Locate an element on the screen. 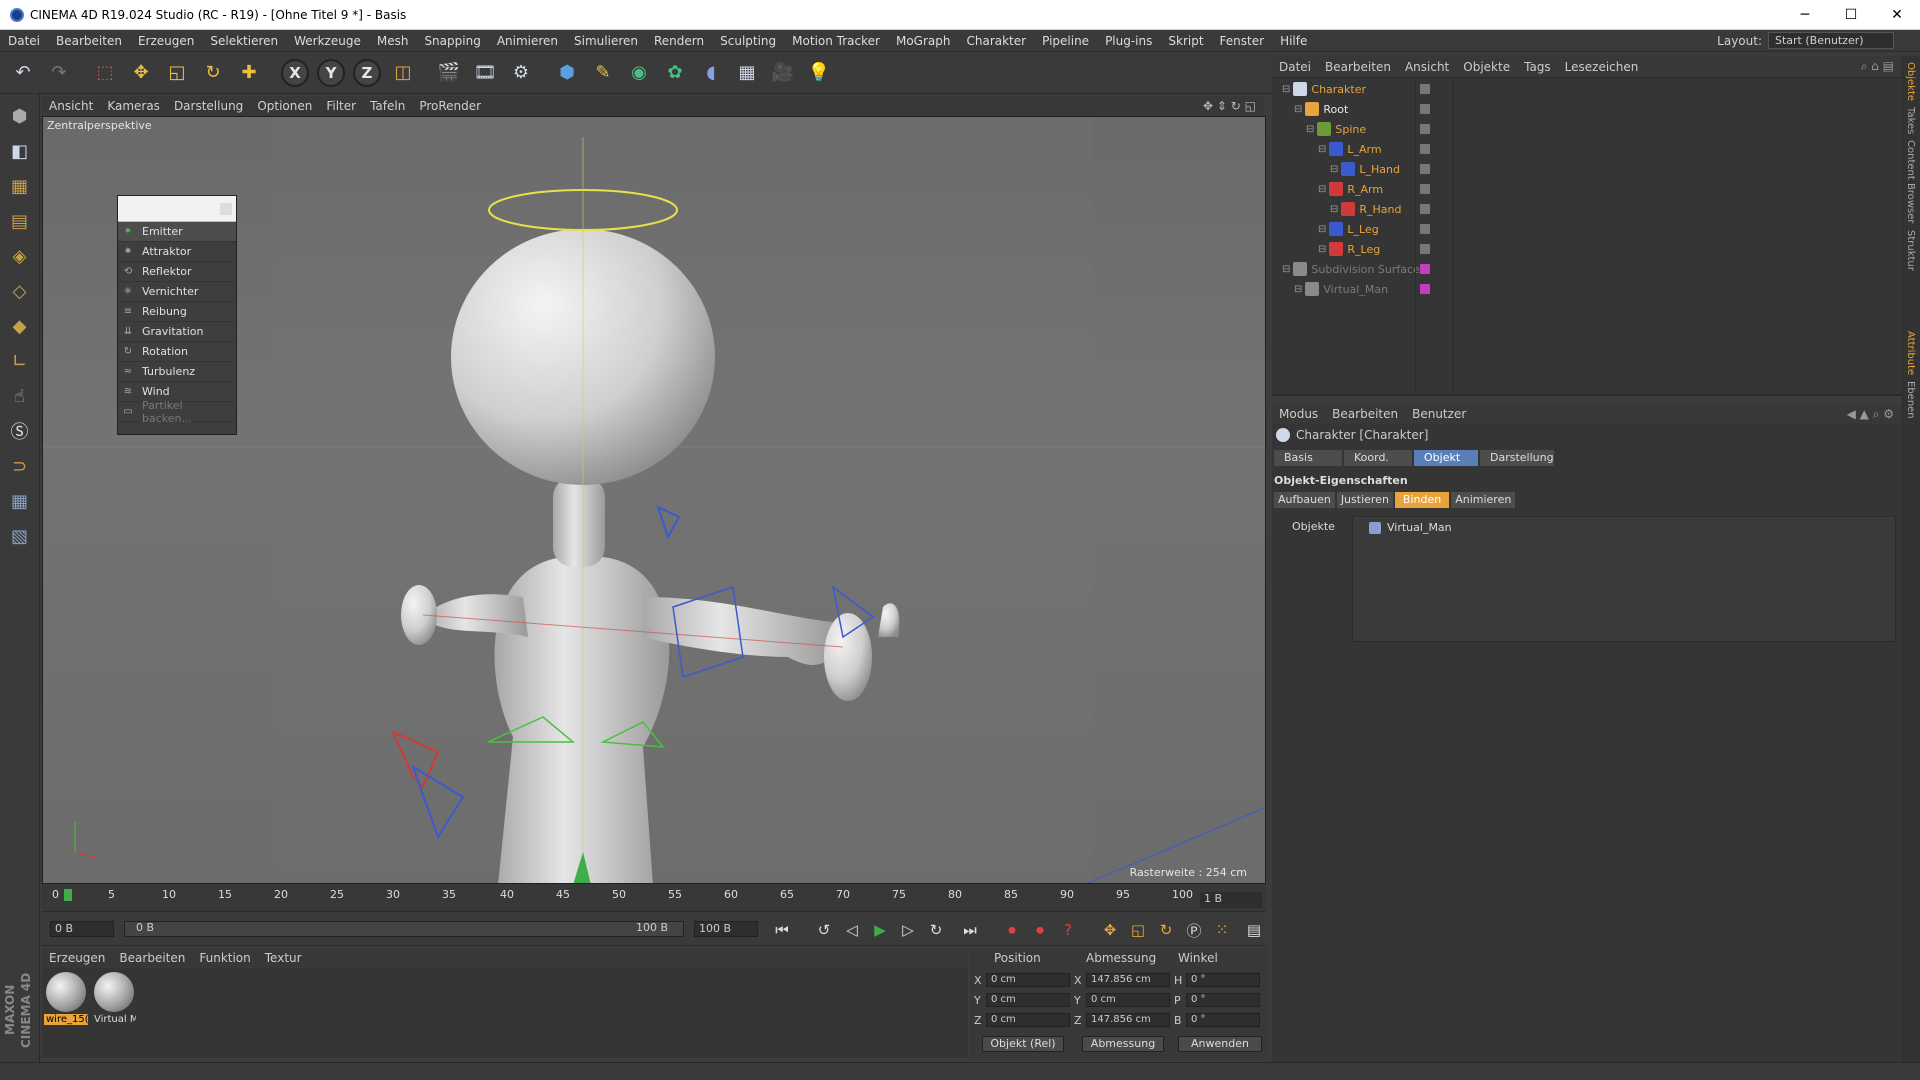  record-parameter-icon: Ⓟ is located at coordinates (1194, 930).